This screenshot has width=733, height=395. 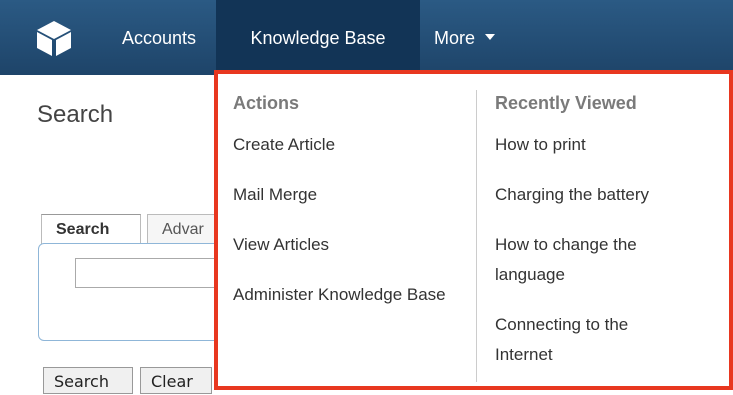 I want to click on chevron-down-icon, so click(x=490, y=37).